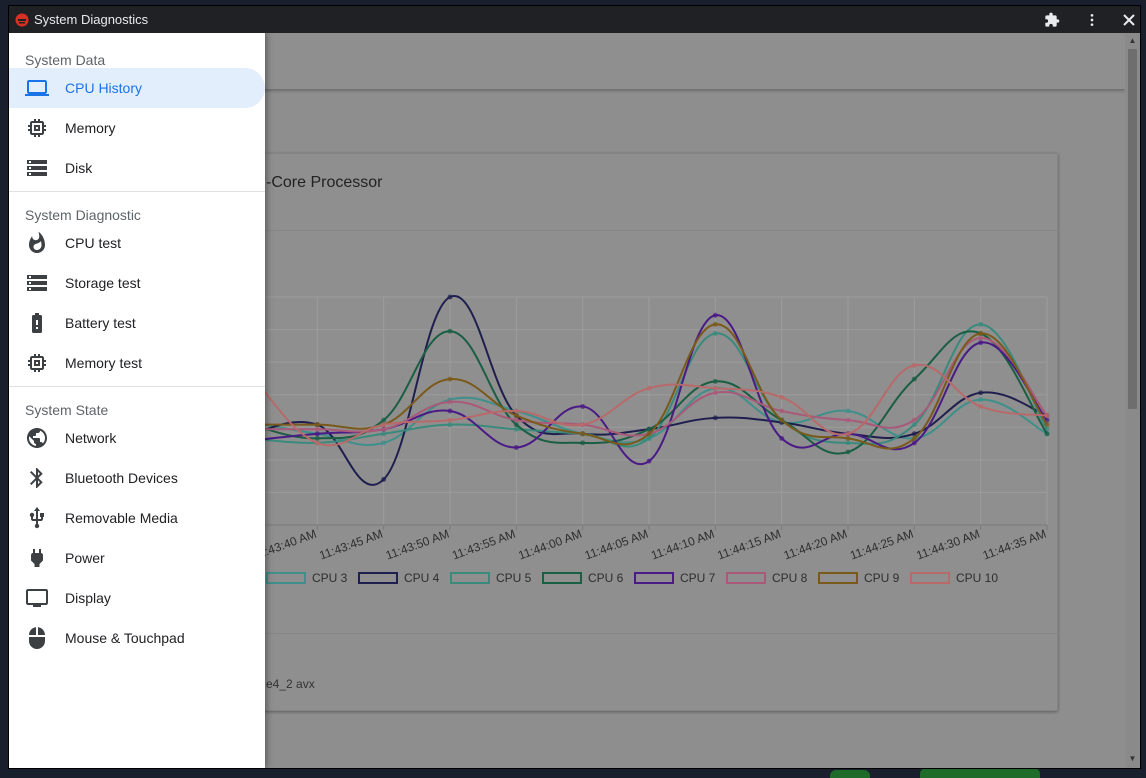  Describe the element at coordinates (137, 598) in the screenshot. I see `sidebar-item-display: Display` at that location.